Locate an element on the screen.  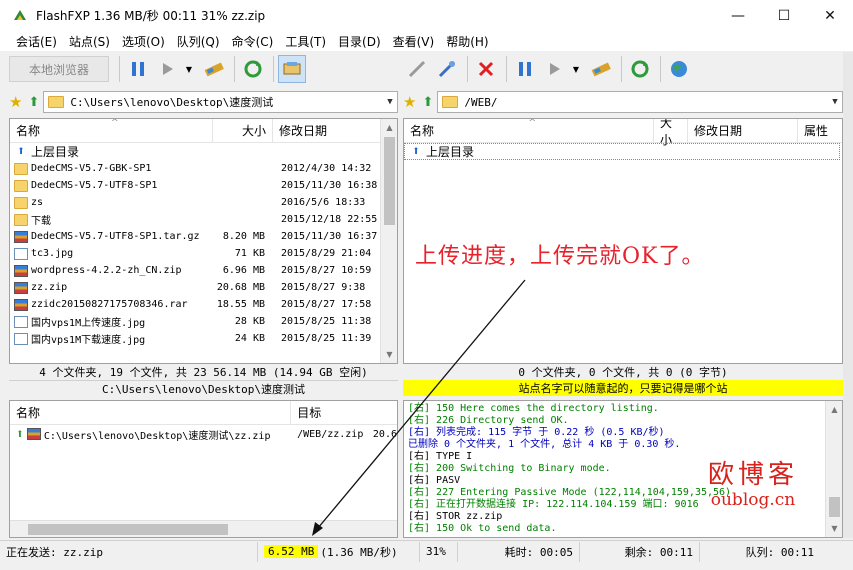
row-name-cell: zs is located at coordinates (111, 202).